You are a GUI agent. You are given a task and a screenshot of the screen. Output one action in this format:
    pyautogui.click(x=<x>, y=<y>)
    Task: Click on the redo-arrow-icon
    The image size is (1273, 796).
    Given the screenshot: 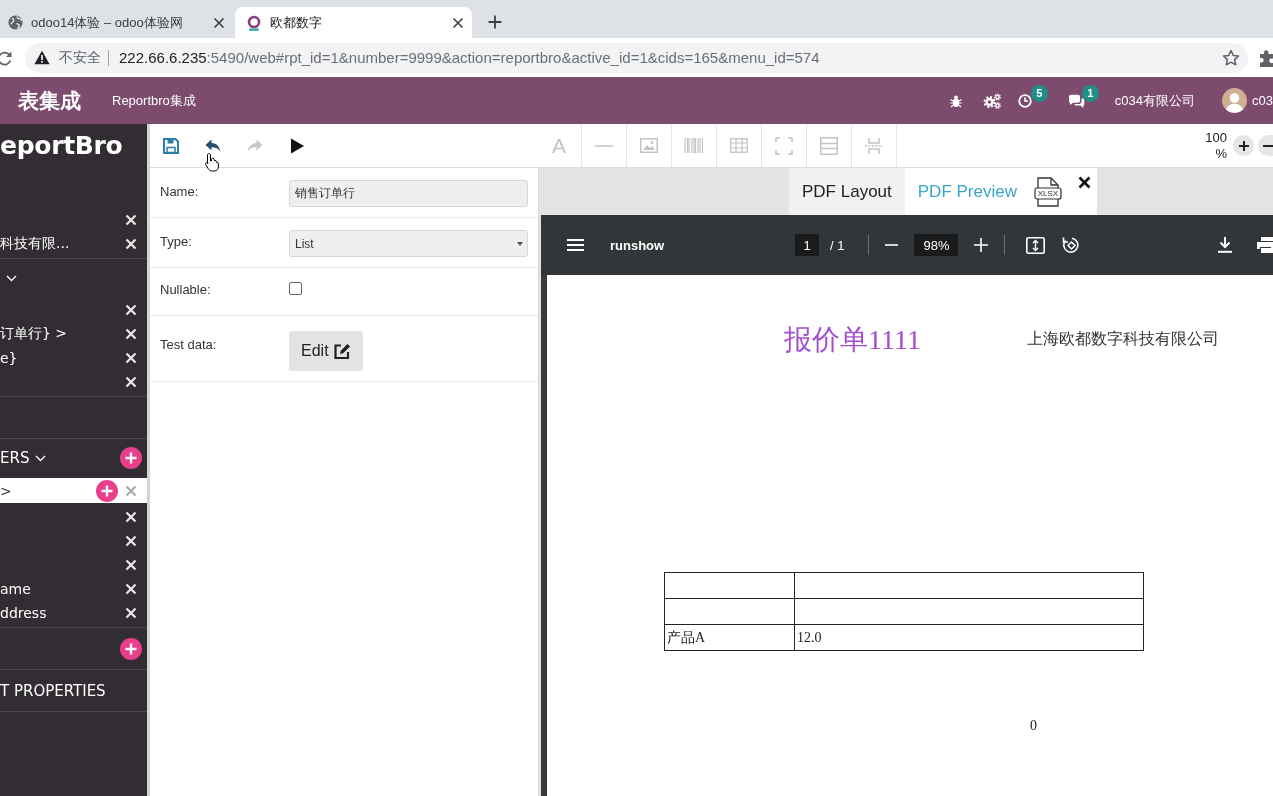 What is the action you would take?
    pyautogui.click(x=255, y=145)
    